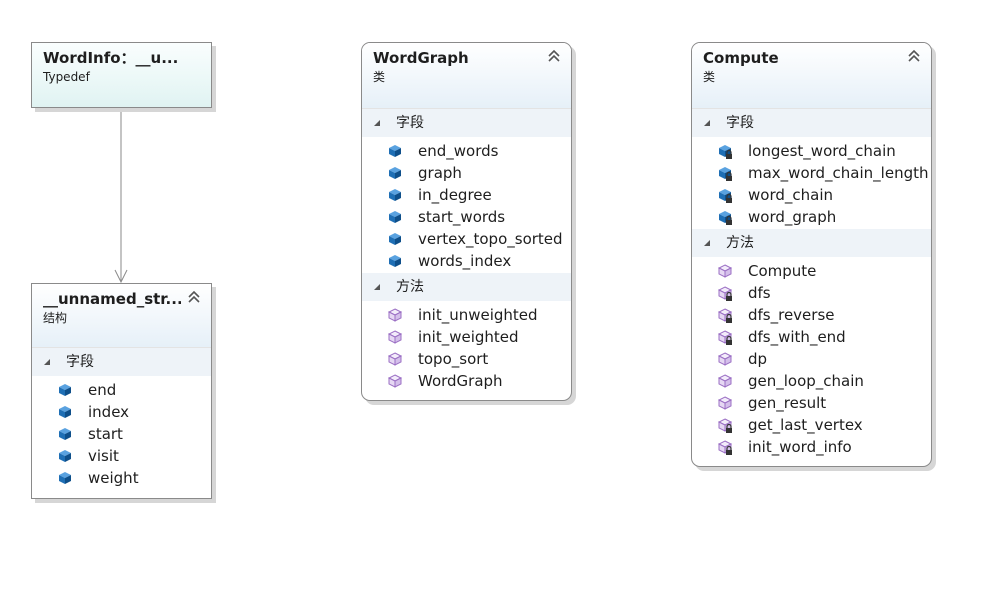  Describe the element at coordinates (811, 315) in the screenshot. I see `method-row: dfs_reverse` at that location.